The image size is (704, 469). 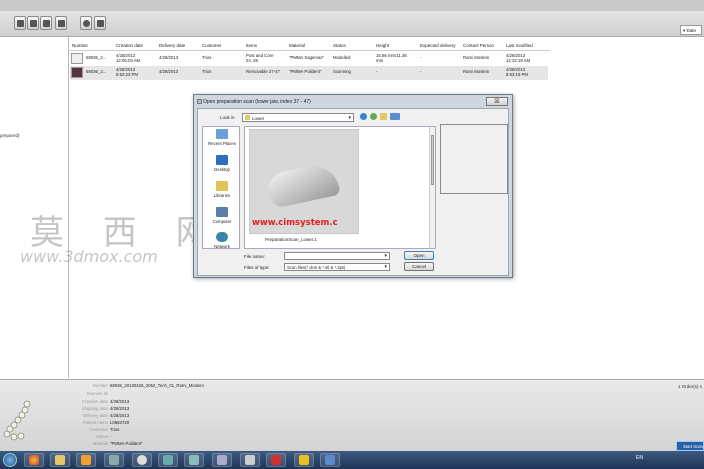 I want to click on look-in-value: Lower, so click(x=258, y=118).